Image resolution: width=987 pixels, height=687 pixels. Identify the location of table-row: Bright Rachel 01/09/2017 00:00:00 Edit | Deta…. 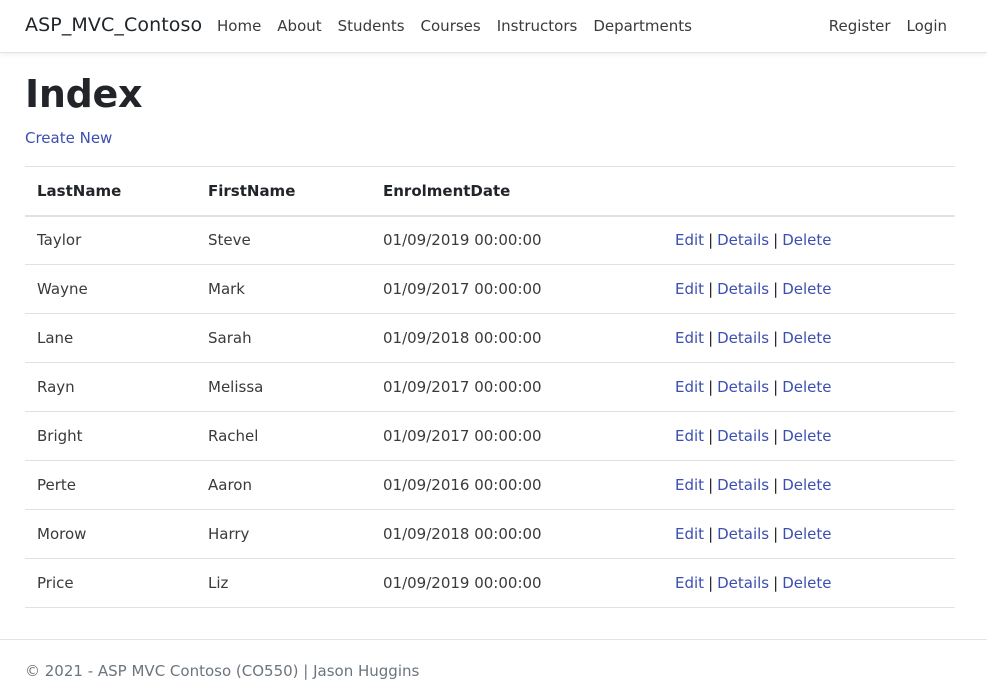
(490, 436).